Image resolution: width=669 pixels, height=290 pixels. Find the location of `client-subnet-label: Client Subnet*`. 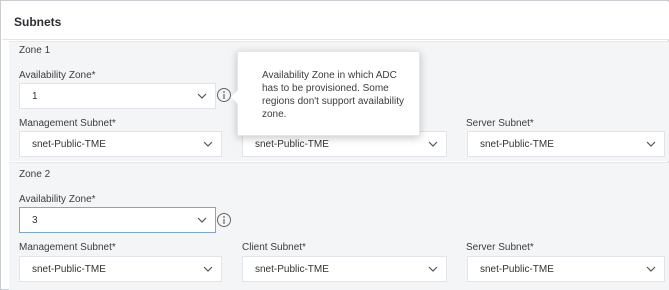

client-subnet-label: Client Subnet* is located at coordinates (274, 247).